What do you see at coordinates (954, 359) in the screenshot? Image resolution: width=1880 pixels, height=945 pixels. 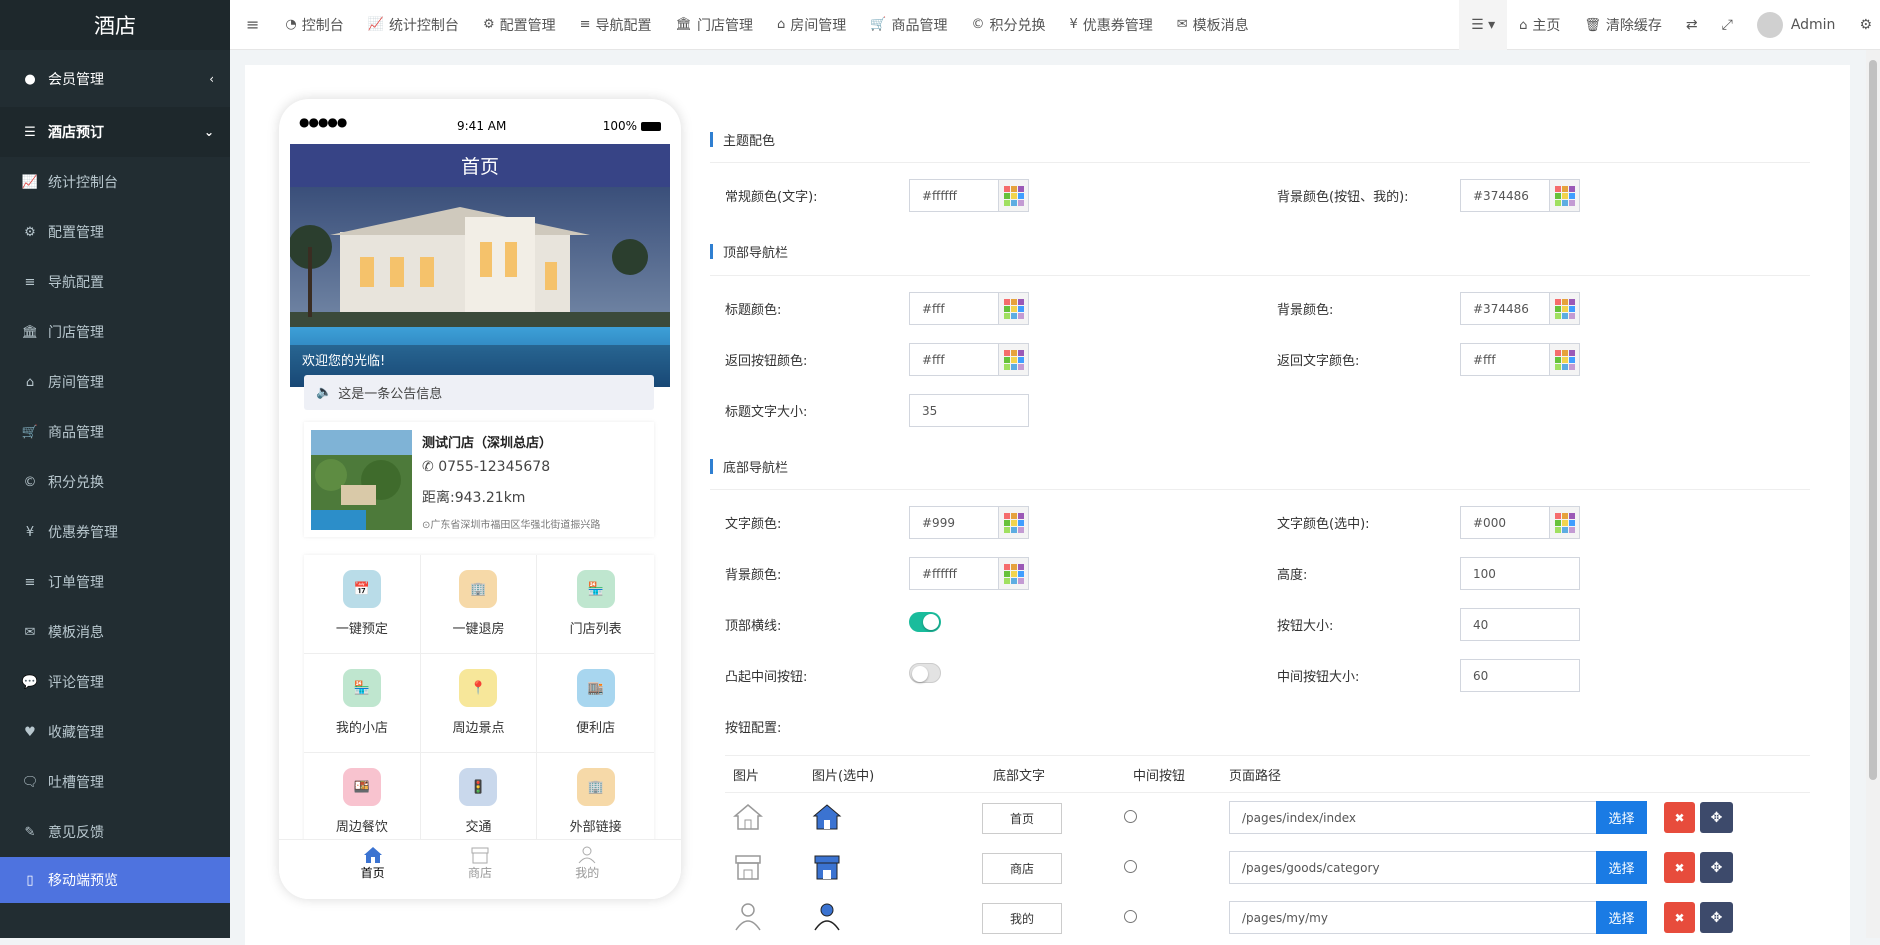 I see `back-btn-input: #fff` at bounding box center [954, 359].